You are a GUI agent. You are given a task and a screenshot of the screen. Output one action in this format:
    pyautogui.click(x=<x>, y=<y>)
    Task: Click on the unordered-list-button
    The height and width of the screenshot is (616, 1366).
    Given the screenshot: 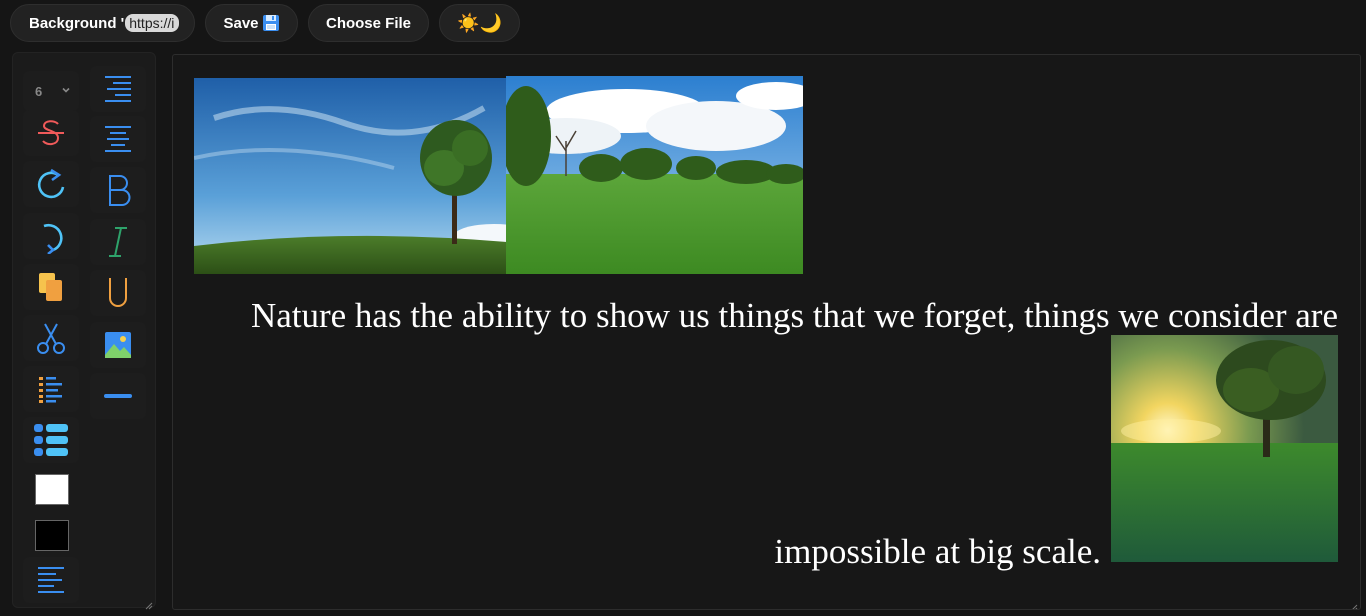 What is the action you would take?
    pyautogui.click(x=51, y=440)
    